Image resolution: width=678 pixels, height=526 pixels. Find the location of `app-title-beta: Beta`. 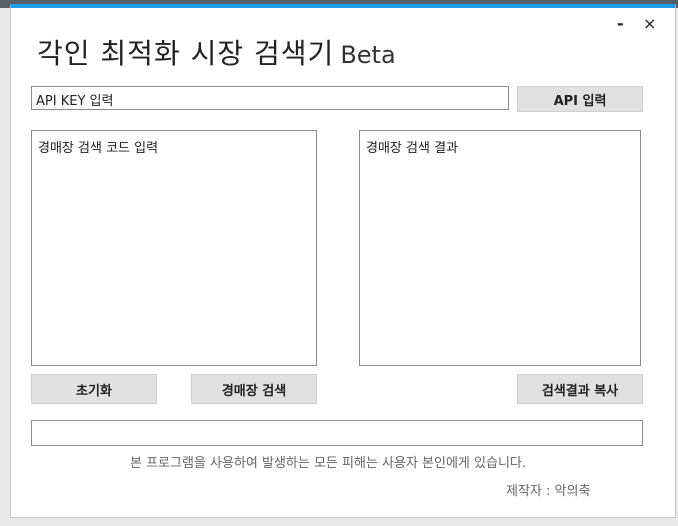

app-title-beta: Beta is located at coordinates (368, 55).